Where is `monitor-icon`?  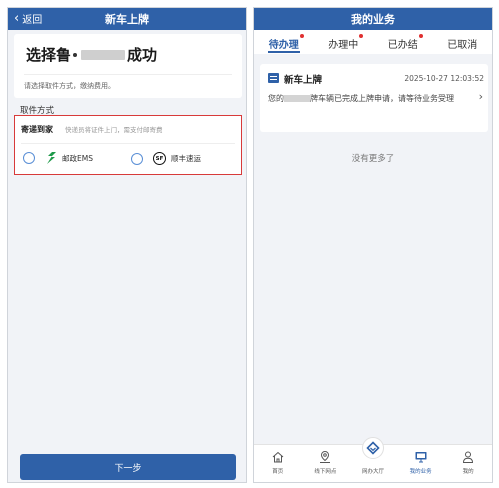 monitor-icon is located at coordinates (421, 457).